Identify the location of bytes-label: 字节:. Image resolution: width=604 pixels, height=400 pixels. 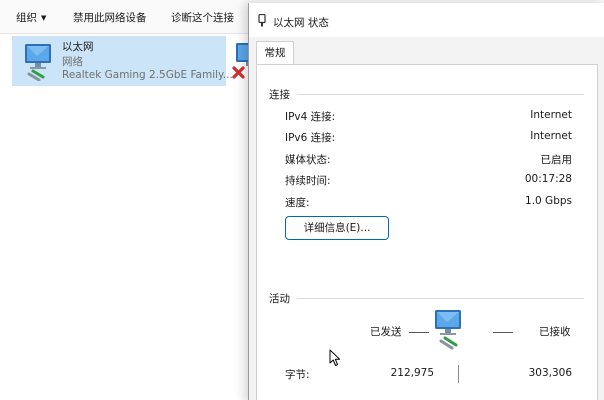
(297, 375).